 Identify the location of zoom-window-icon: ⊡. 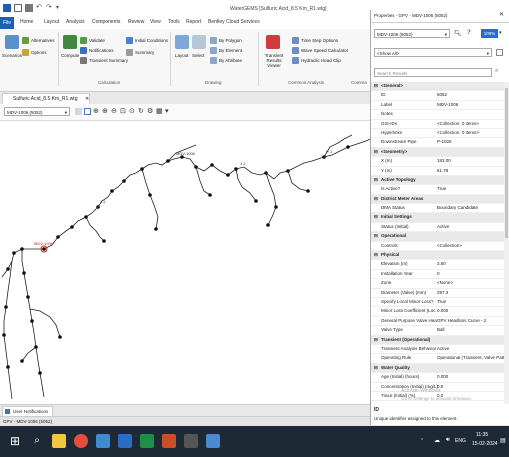
(123, 111).